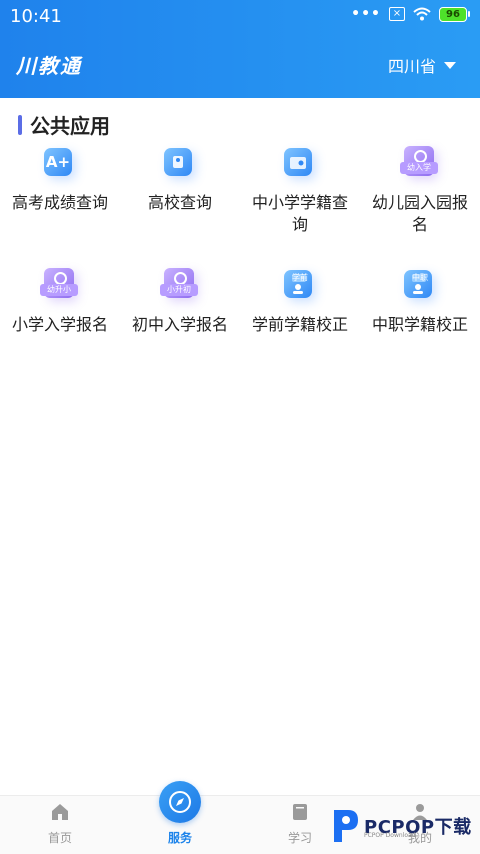  I want to click on app-tile-score-query: A+ 高考成绩查询, so click(60, 177).